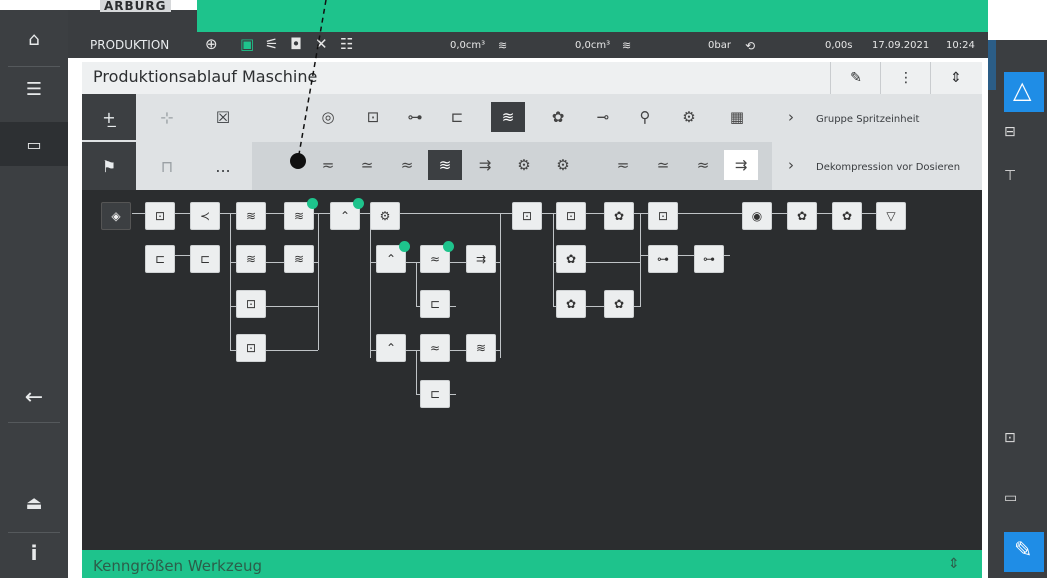  I want to click on flow-node-dosing-e: ≋, so click(481, 348).